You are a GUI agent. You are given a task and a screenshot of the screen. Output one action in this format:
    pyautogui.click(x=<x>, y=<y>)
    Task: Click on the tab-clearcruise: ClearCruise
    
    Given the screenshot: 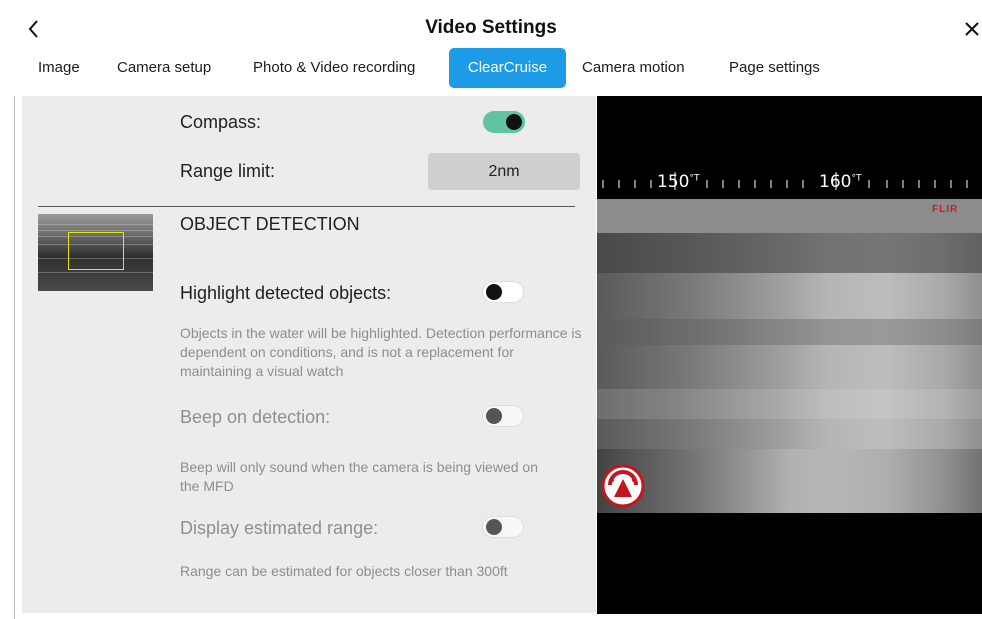 What is the action you would take?
    pyautogui.click(x=507, y=68)
    